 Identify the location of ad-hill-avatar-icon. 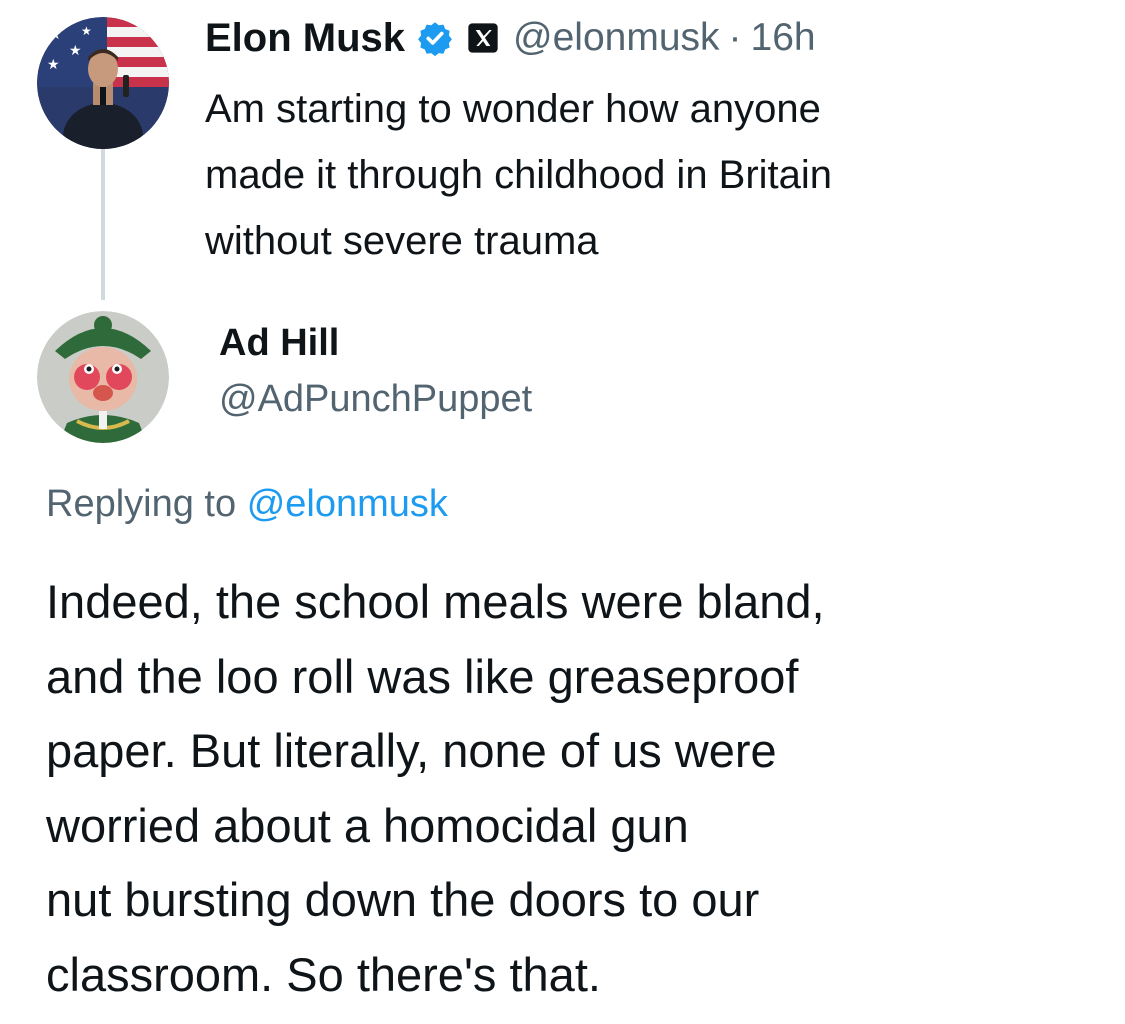
(103, 377).